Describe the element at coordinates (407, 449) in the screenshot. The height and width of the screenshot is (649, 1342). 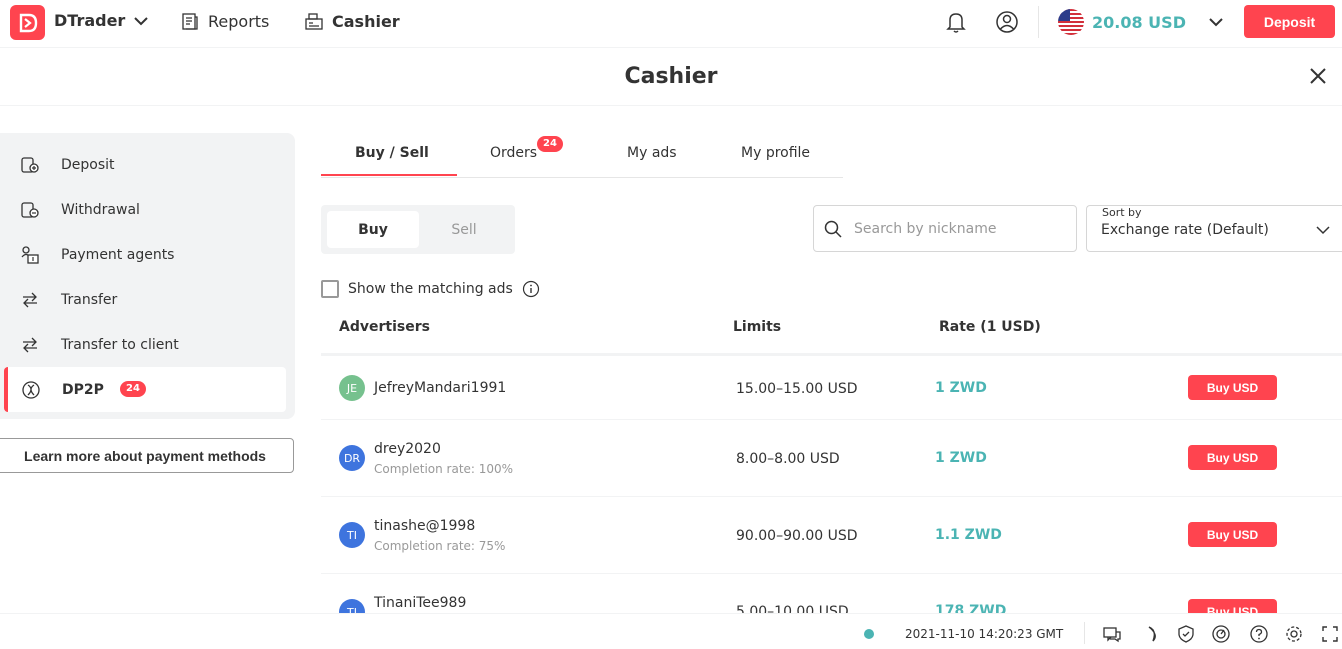
I see `advertiser-name: drey2020` at that location.